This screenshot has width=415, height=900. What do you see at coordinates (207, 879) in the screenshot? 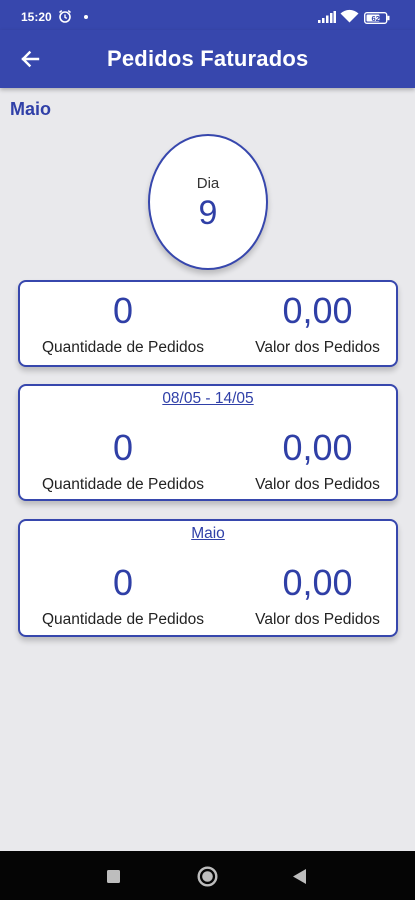
I see `circle-icon` at bounding box center [207, 879].